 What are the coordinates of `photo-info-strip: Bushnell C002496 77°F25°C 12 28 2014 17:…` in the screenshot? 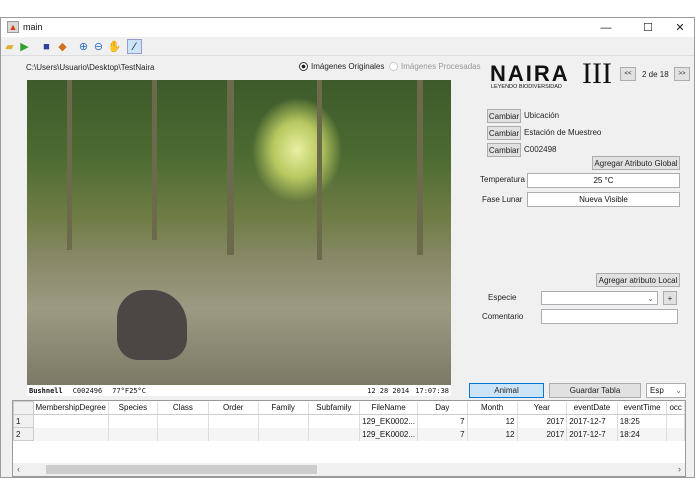 It's located at (239, 390).